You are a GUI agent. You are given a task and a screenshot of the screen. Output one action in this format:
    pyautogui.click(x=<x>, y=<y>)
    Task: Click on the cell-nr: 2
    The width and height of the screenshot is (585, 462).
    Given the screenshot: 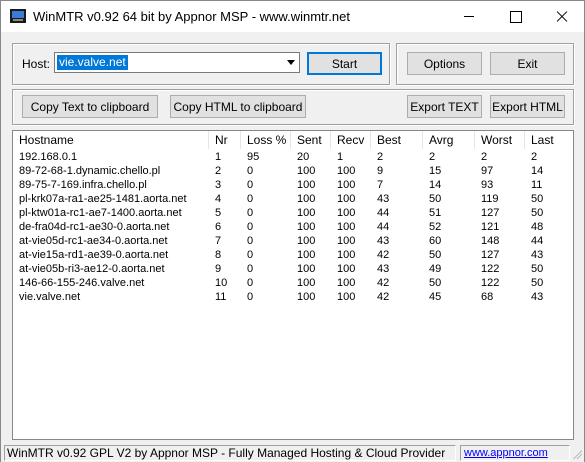 What is the action you would take?
    pyautogui.click(x=218, y=171)
    